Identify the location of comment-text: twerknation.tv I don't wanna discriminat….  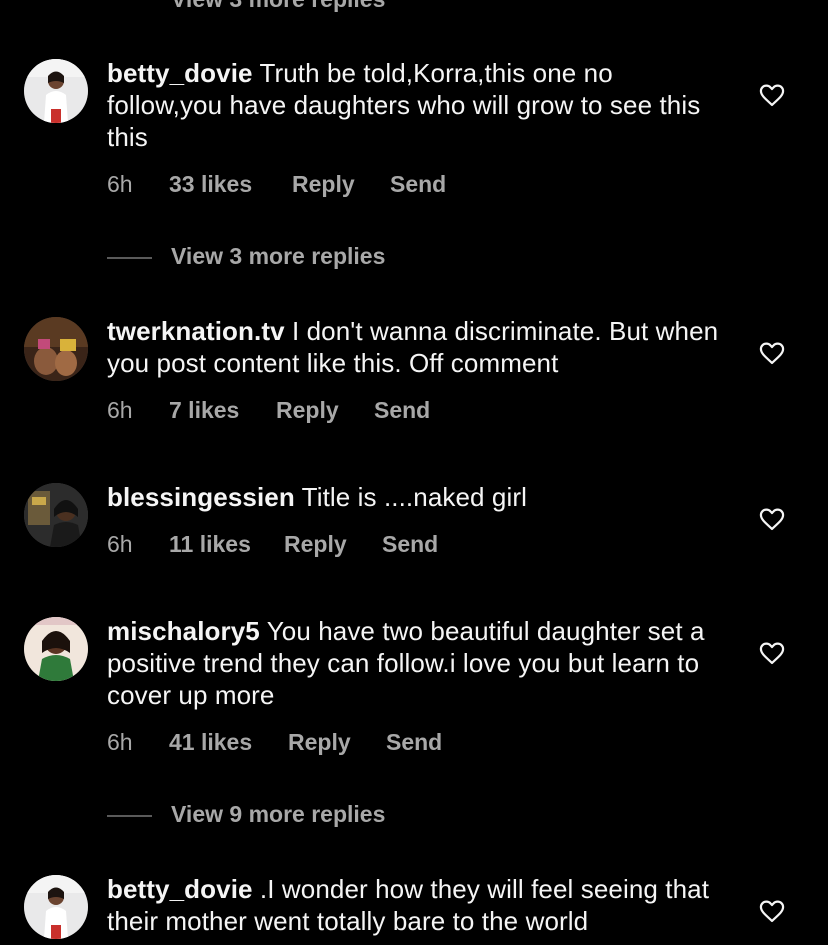
(417, 347).